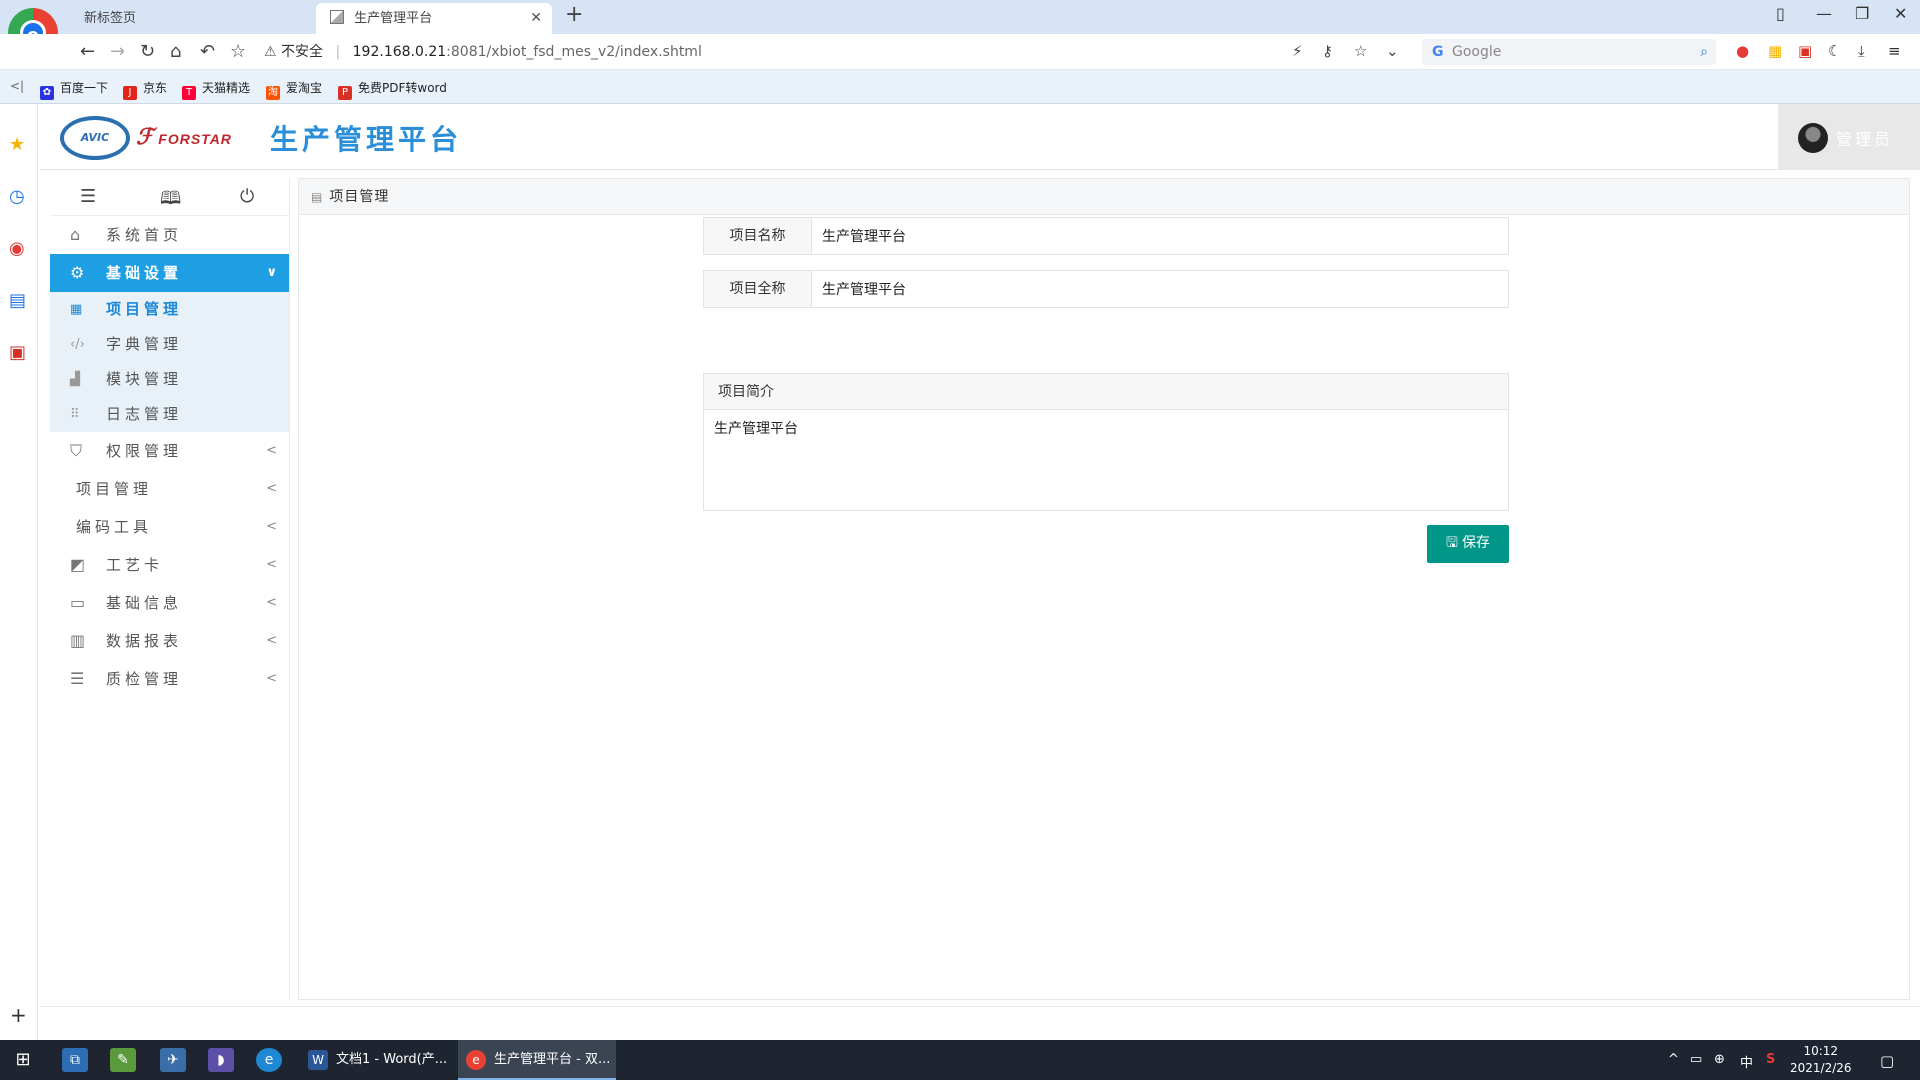  What do you see at coordinates (207, 51) in the screenshot?
I see `undo-icon: ↶` at bounding box center [207, 51].